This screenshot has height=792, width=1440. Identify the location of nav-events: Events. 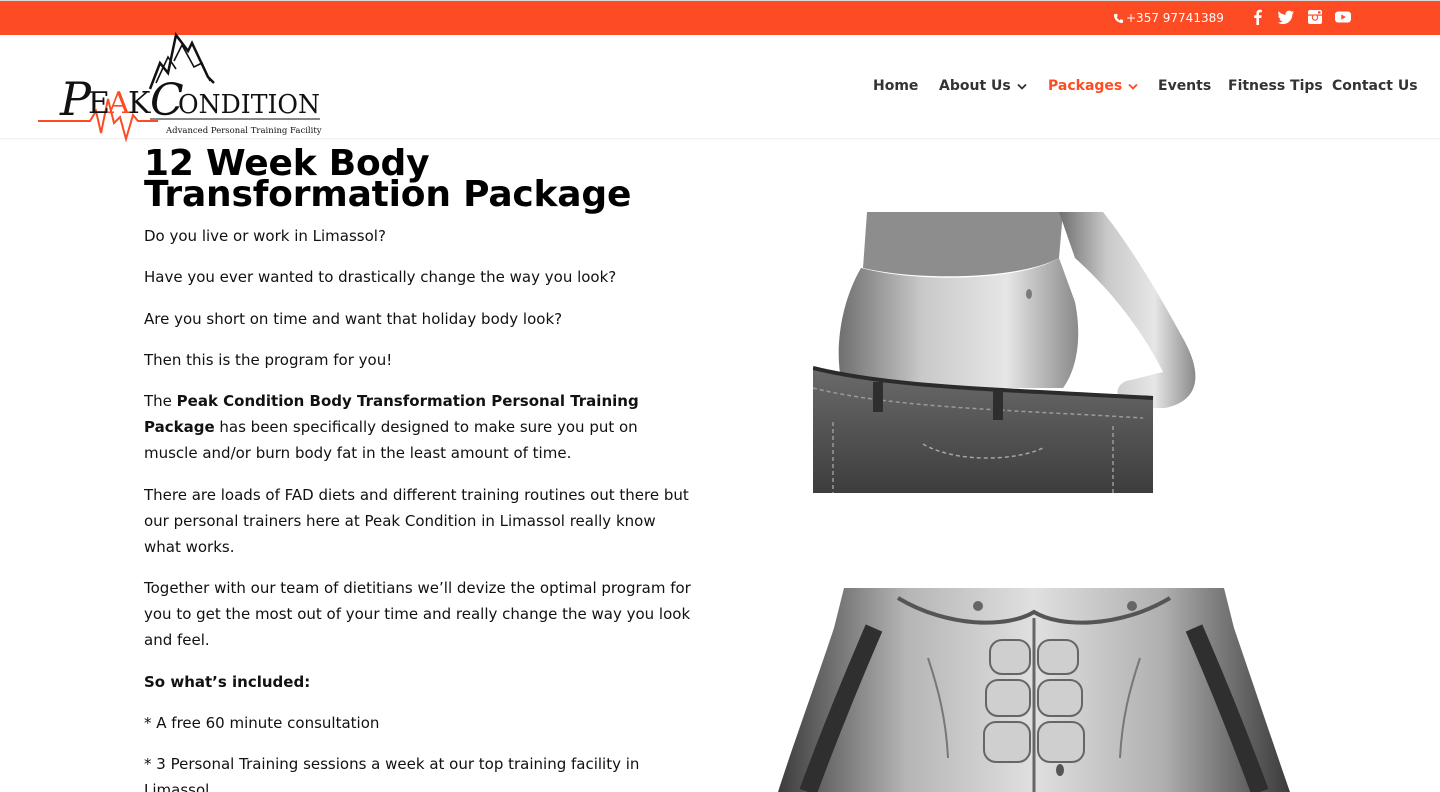
(1184, 86).